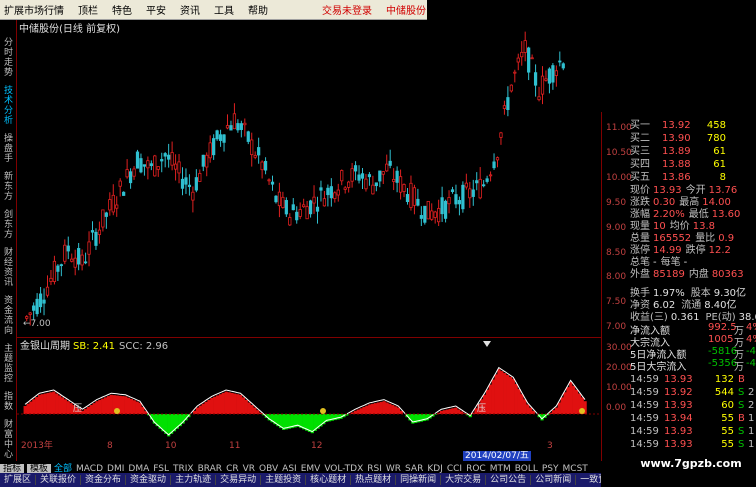 The height and width of the screenshot is (487, 756). I want to click on ind-tick-0: 30.00, so click(619, 348).